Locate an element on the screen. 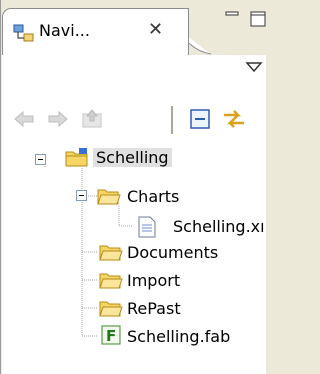 The height and width of the screenshot is (374, 320). navigator-icon is located at coordinates (23, 33).